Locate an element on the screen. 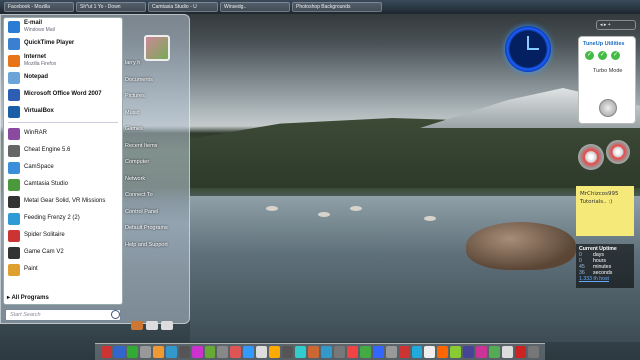 The image size is (640, 360). pinned-item: QuickTime Player is located at coordinates (63, 43).